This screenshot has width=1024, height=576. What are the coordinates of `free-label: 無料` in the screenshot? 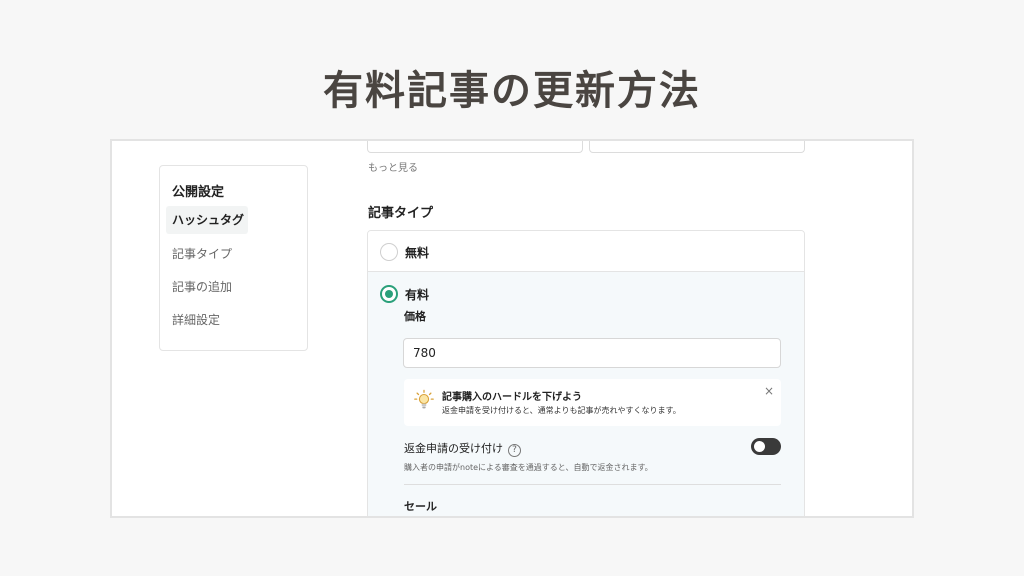 It's located at (417, 253).